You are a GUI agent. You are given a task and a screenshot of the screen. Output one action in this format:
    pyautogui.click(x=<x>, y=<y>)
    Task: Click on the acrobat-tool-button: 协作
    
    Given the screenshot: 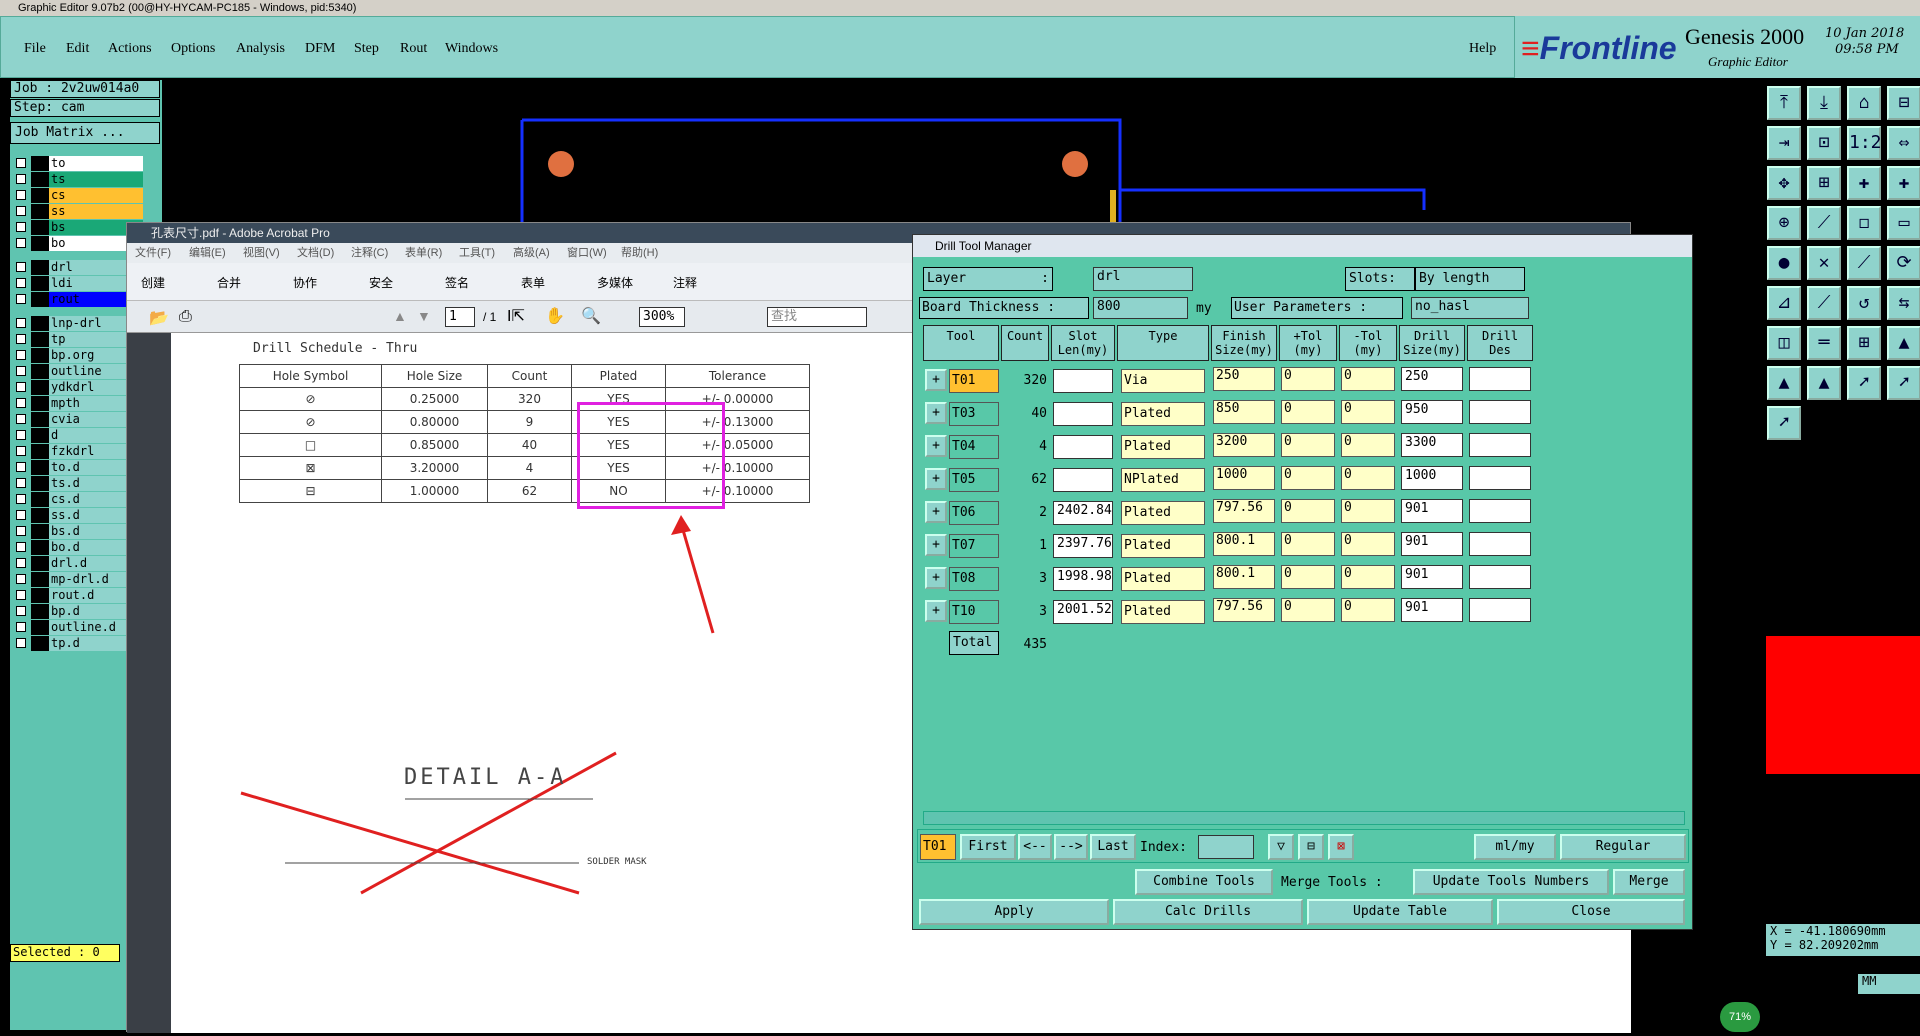 What is the action you would take?
    pyautogui.click(x=305, y=282)
    